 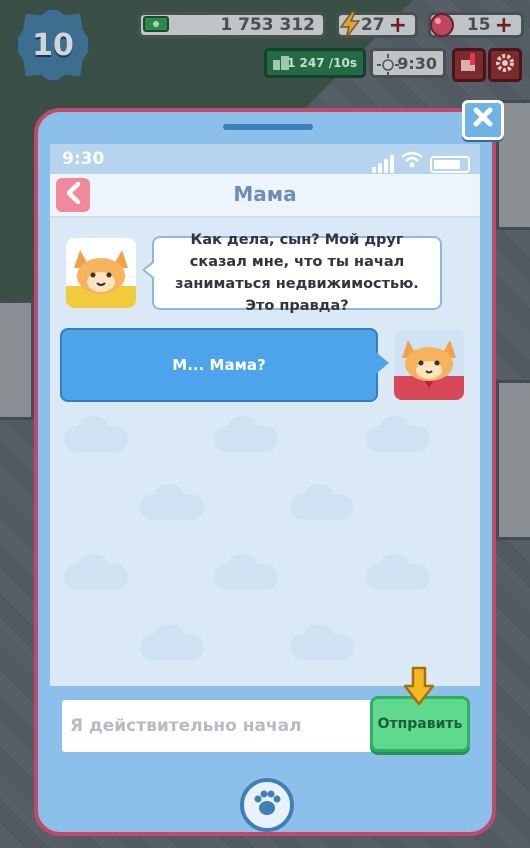 I want to click on message-input: Я действительно начал, so click(x=217, y=726).